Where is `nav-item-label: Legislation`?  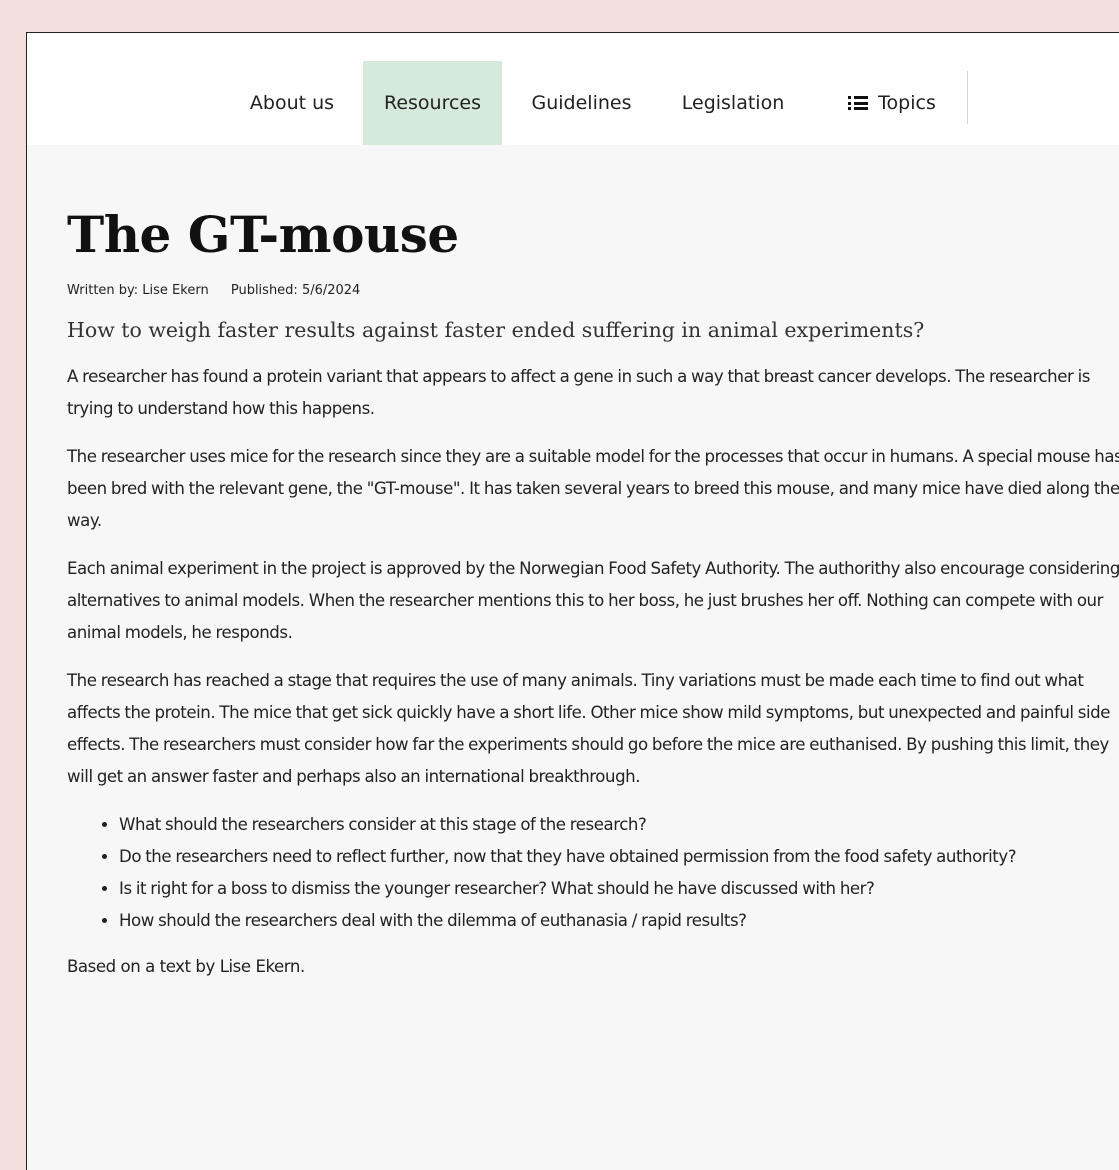
nav-item-label: Legislation is located at coordinates (733, 103).